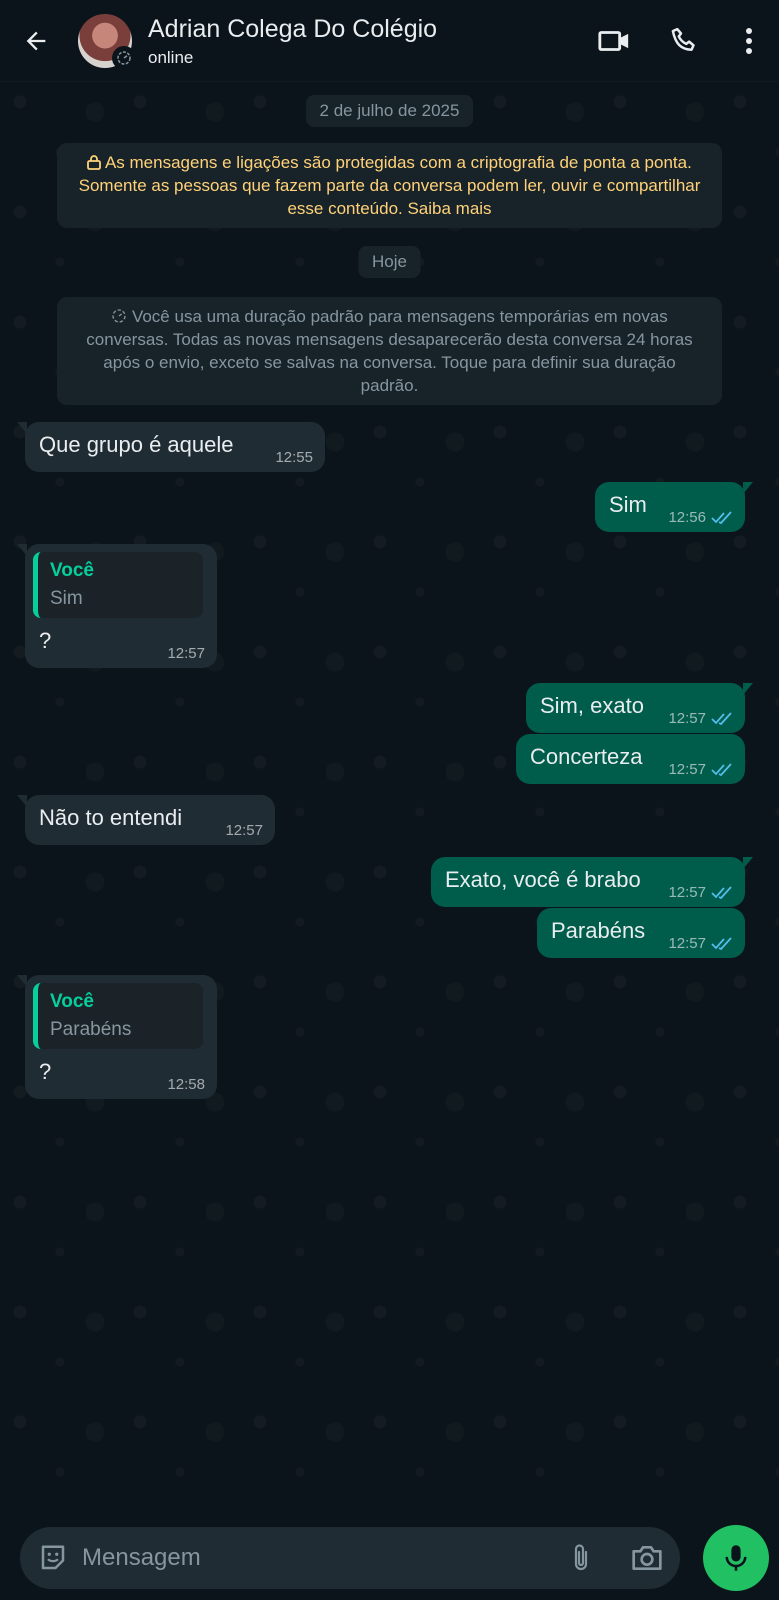 This screenshot has width=779, height=1600. I want to click on camera-icon, so click(647, 1558).